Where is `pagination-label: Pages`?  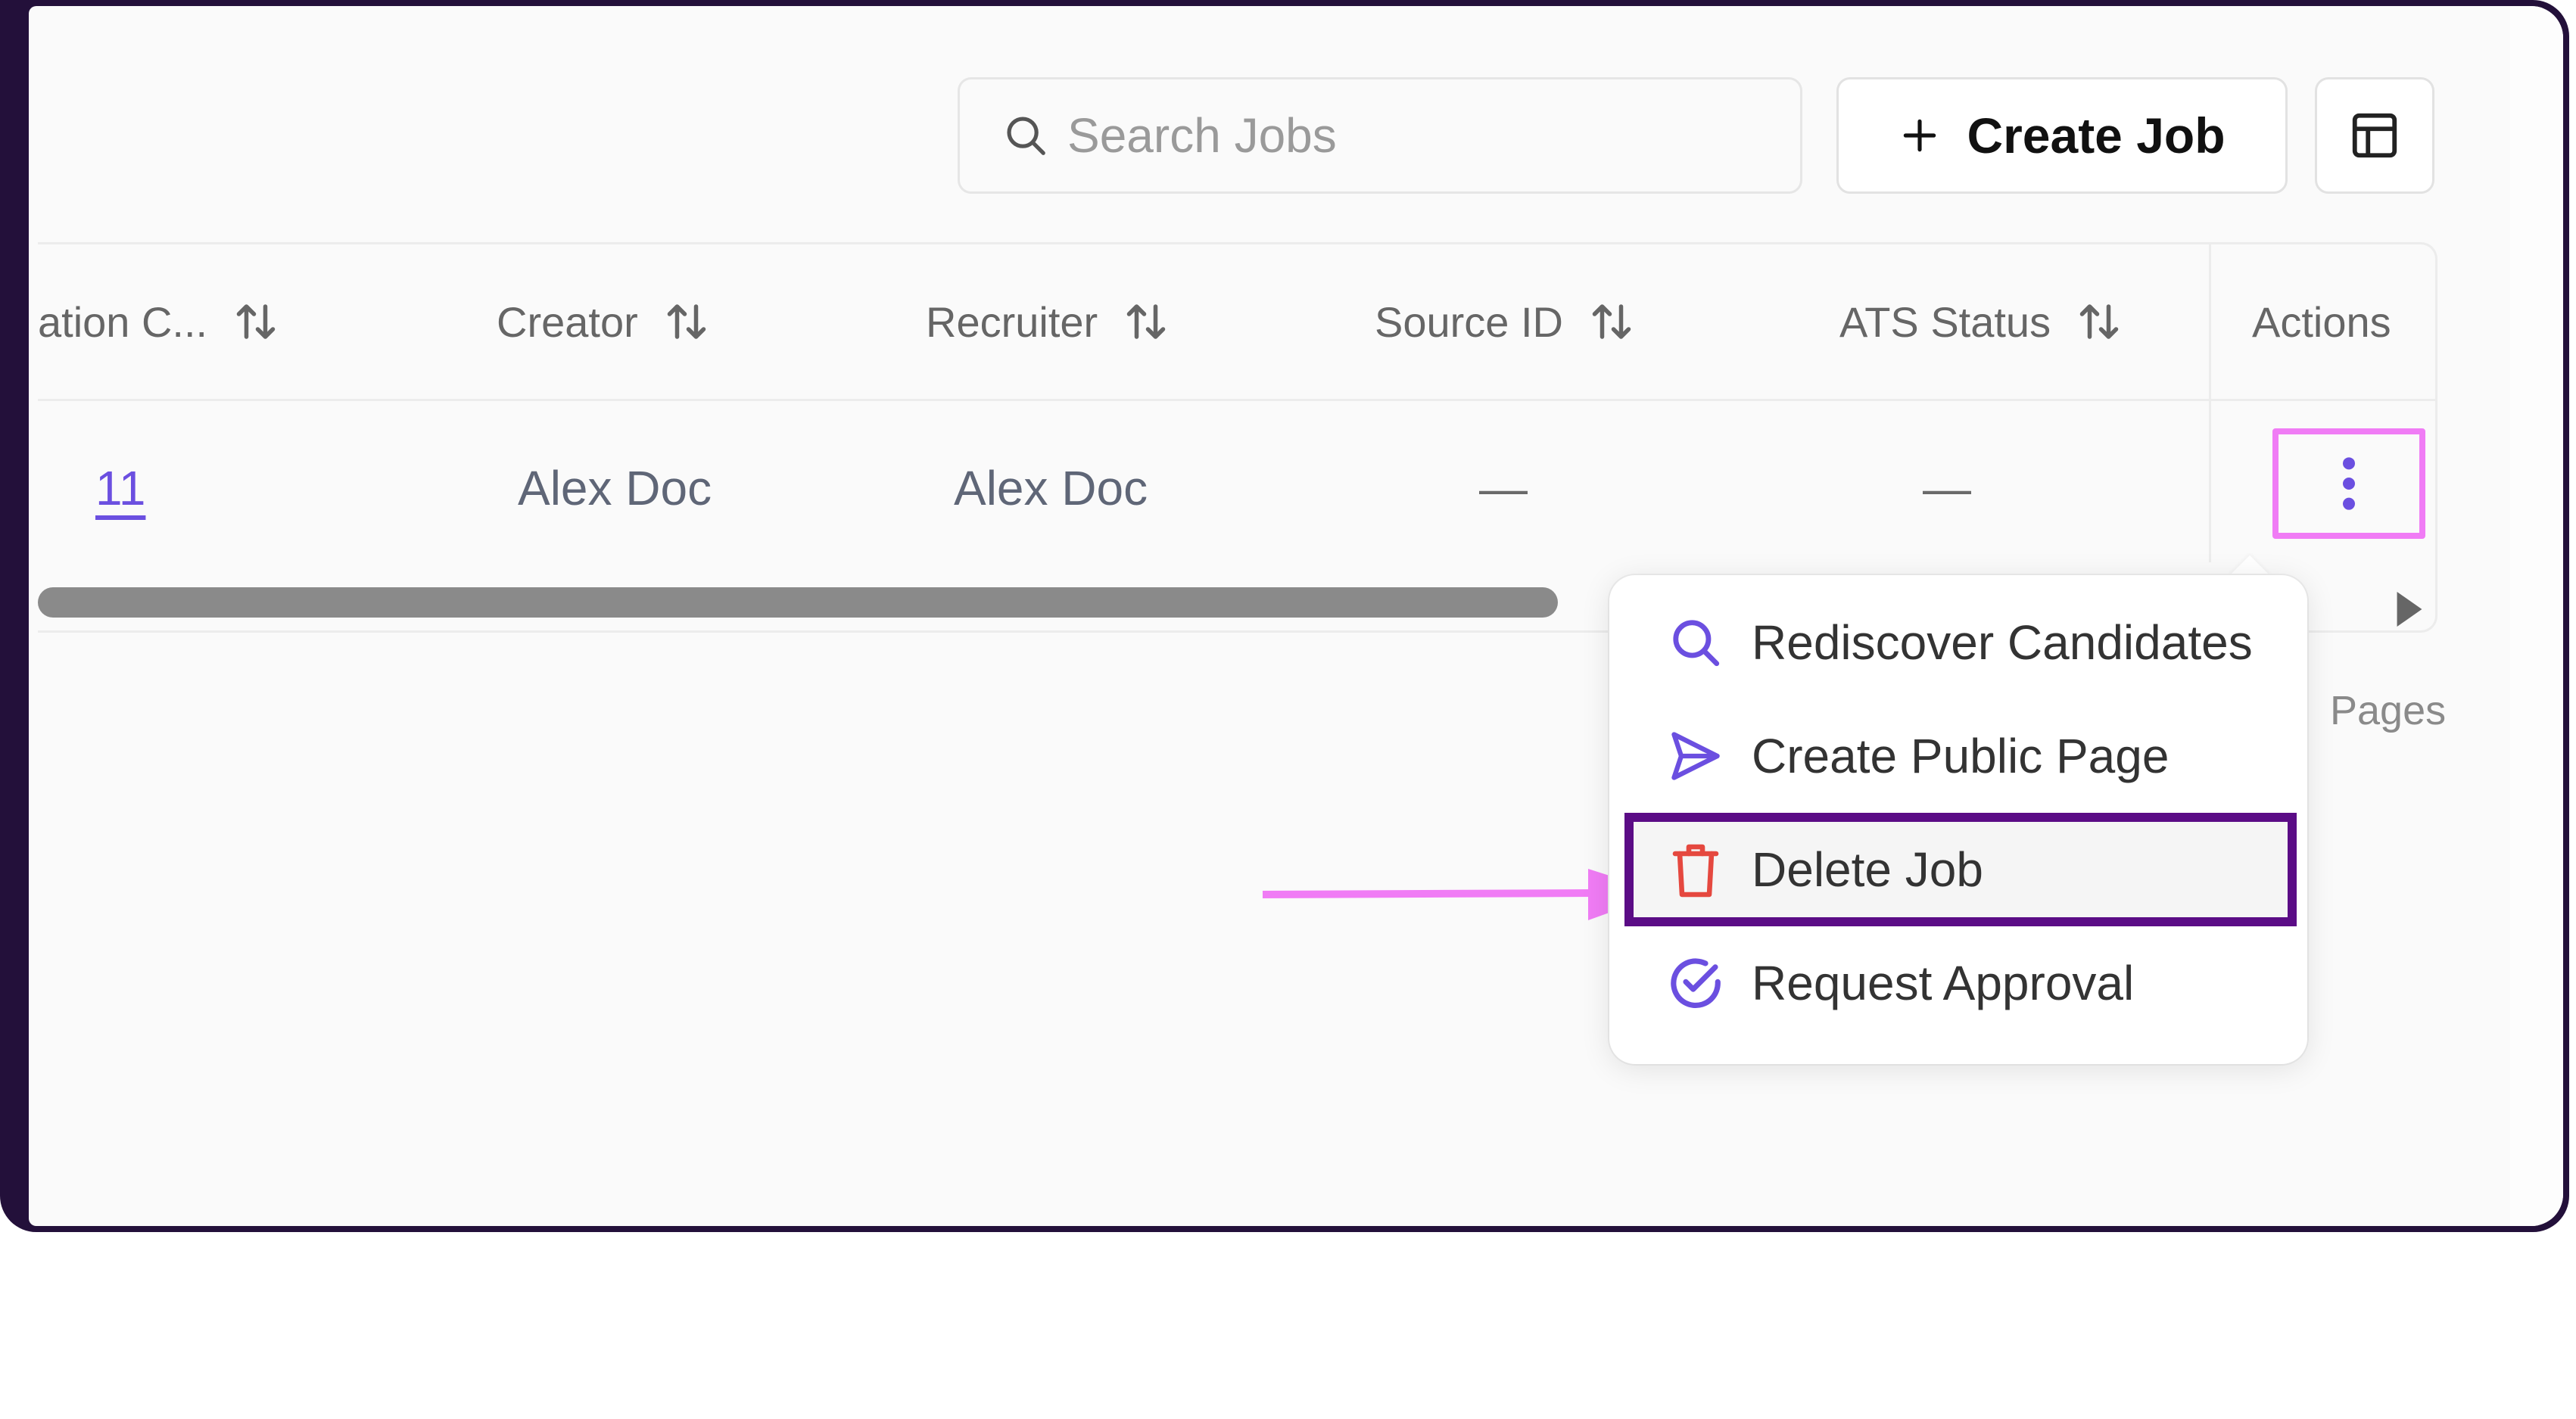
pagination-label: Pages is located at coordinates (2388, 710).